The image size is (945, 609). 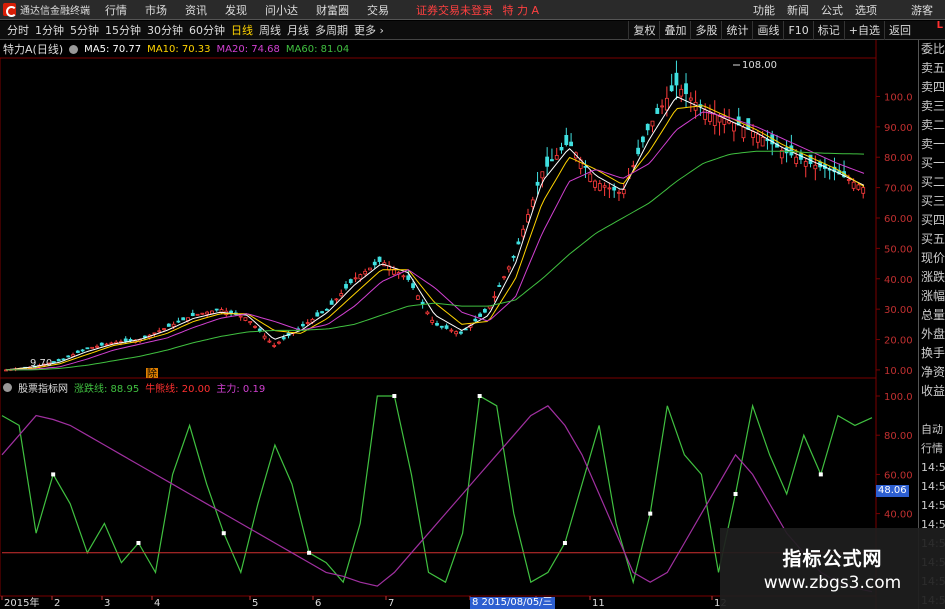 I want to click on crosshair-date-label: 8 2015/08/05/三, so click(x=512, y=603).